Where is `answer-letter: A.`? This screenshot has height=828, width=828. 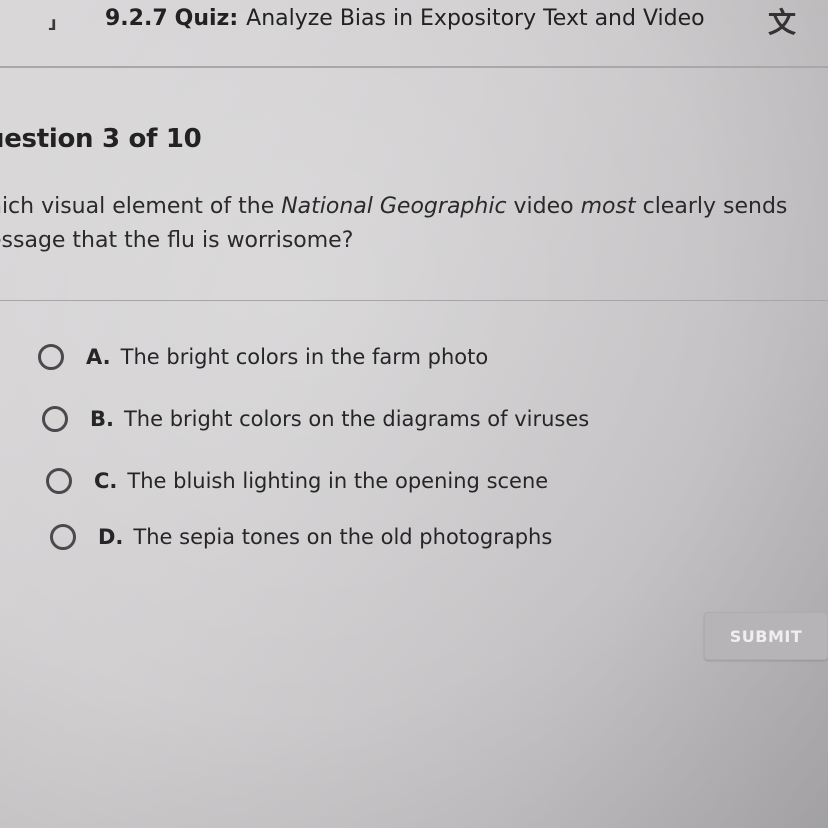 answer-letter: A. is located at coordinates (98, 357).